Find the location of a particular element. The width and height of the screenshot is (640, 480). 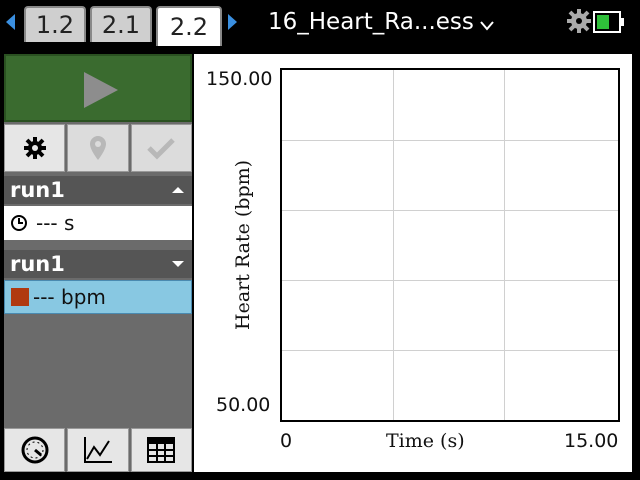

y-axis-min-label: 50.00 is located at coordinates (243, 405).